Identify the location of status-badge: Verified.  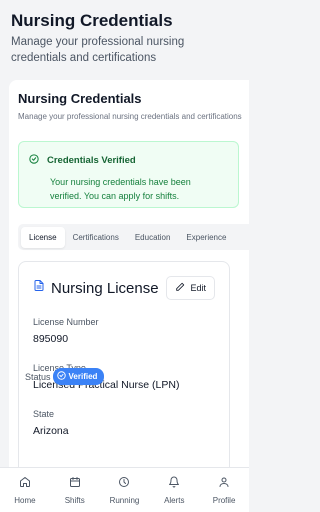
(78, 376).